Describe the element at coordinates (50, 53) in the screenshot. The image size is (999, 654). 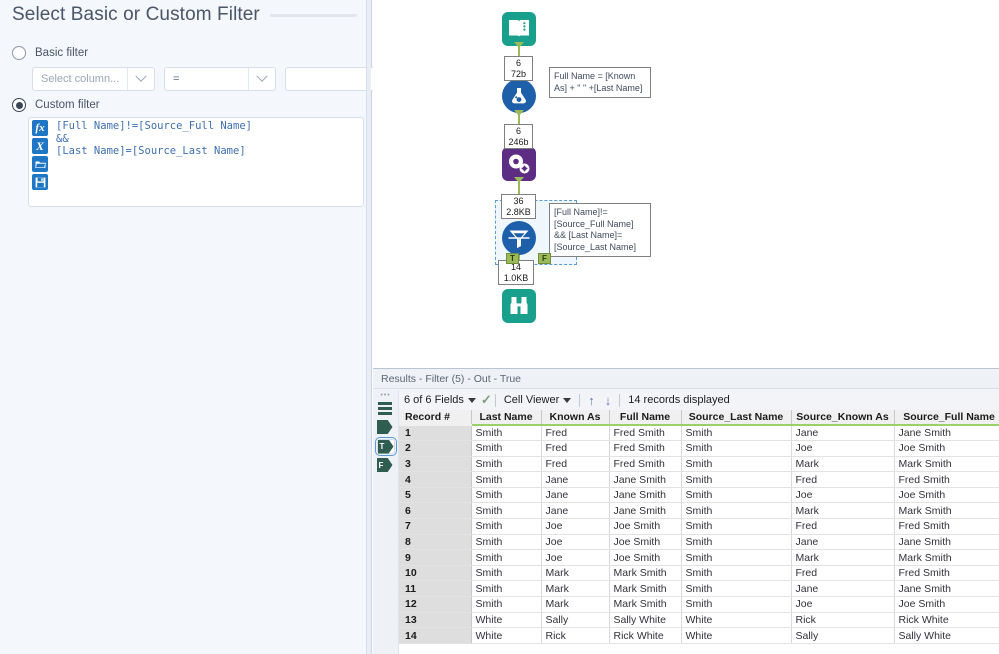
I see `basic-filter-radio-row: Basic filter` at that location.